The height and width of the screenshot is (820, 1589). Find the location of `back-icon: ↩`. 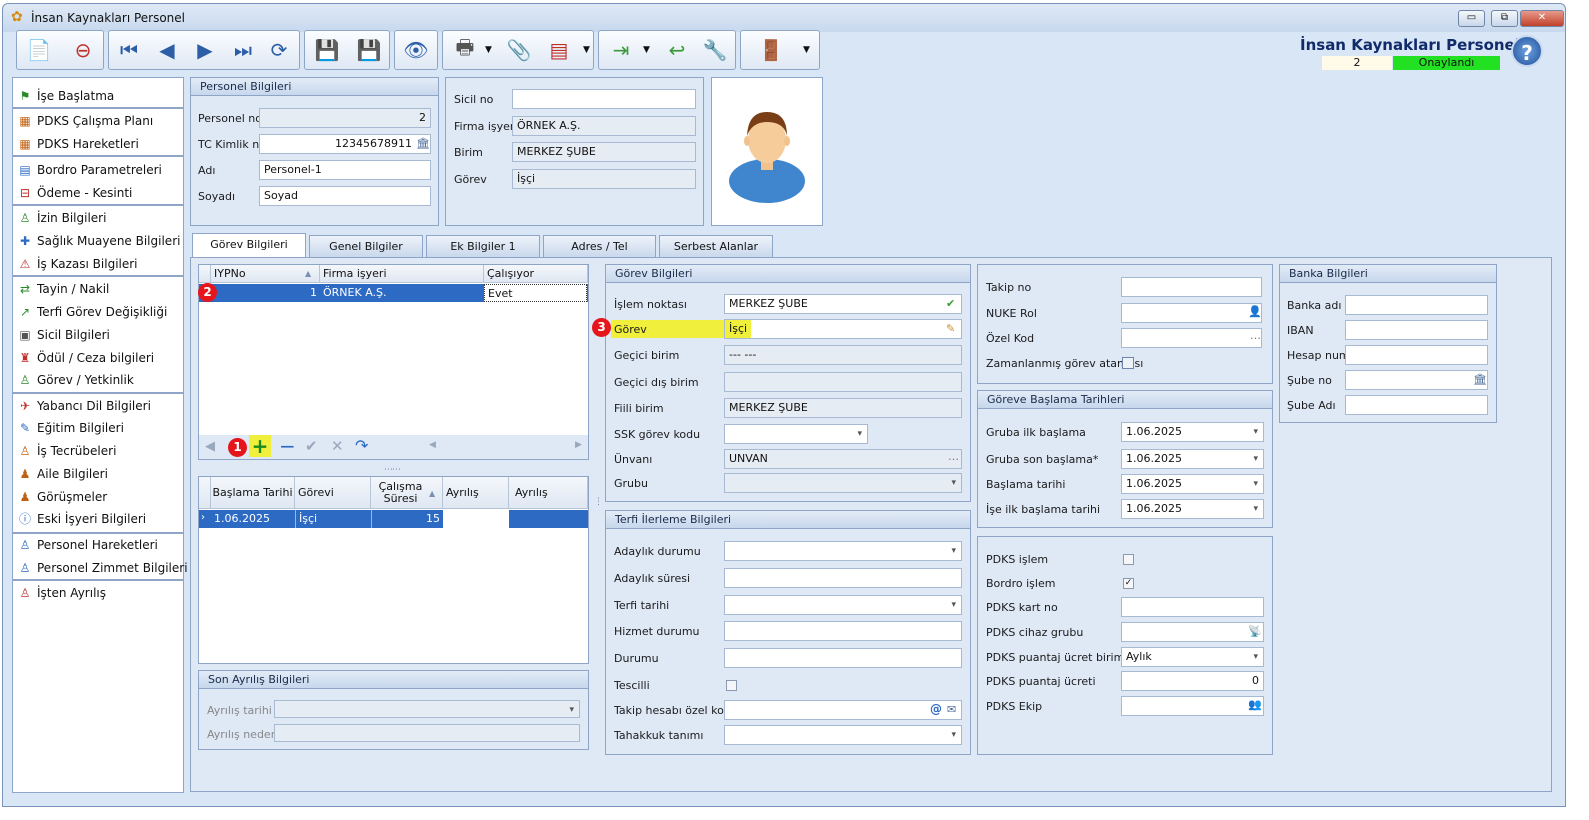

back-icon: ↩ is located at coordinates (677, 50).